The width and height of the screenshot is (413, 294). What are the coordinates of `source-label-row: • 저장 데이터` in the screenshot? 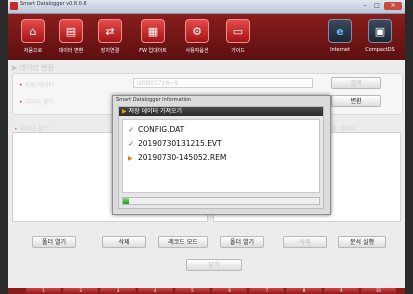 It's located at (36, 85).